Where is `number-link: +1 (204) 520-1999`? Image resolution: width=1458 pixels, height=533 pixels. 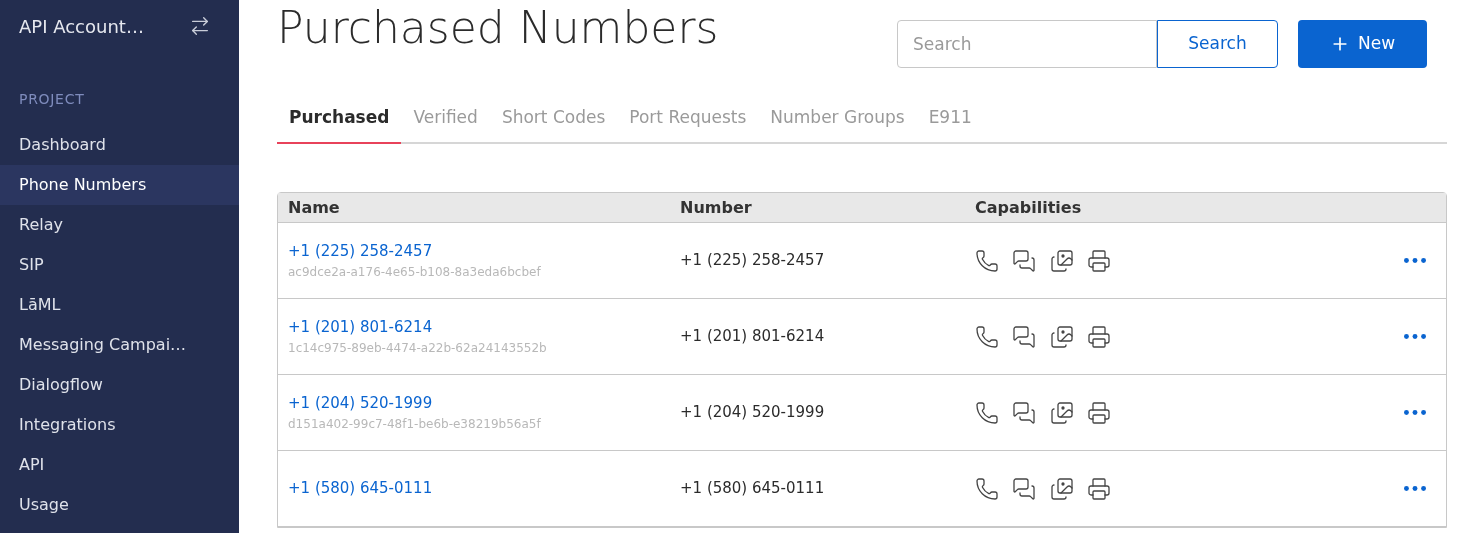 number-link: +1 (204) 520-1999 is located at coordinates (360, 403).